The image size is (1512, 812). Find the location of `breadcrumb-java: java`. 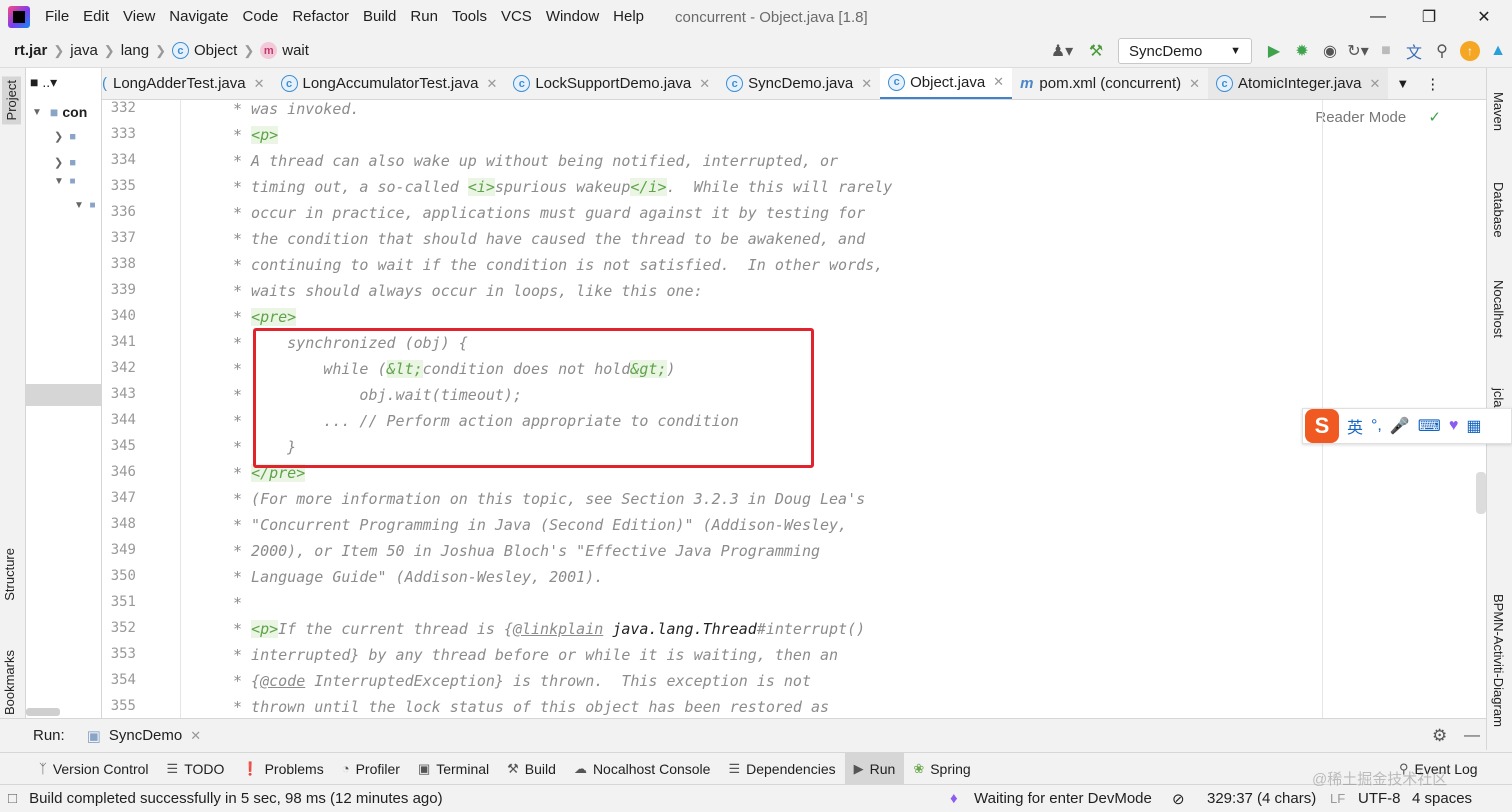

breadcrumb-java: java is located at coordinates (84, 50).